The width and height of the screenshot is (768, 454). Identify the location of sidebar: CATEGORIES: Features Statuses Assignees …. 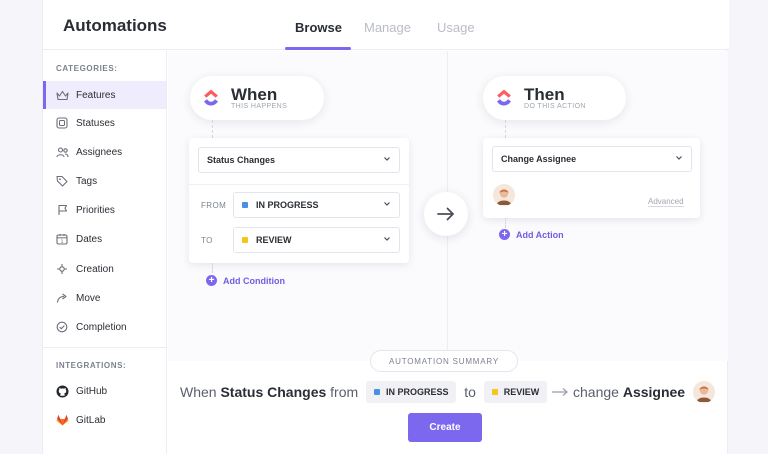
(105, 252).